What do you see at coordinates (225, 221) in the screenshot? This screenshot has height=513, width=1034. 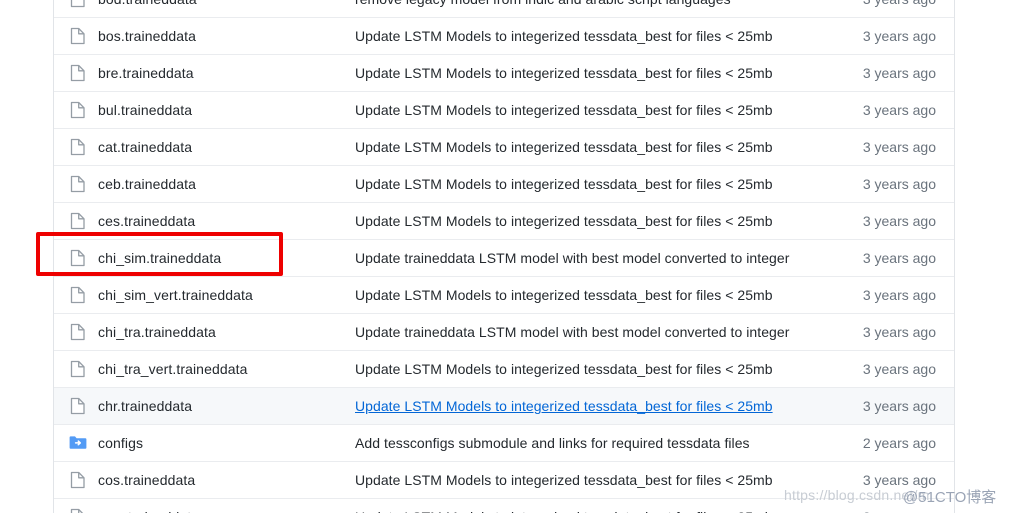 I see `file-name-link: ces.traineddata` at bounding box center [225, 221].